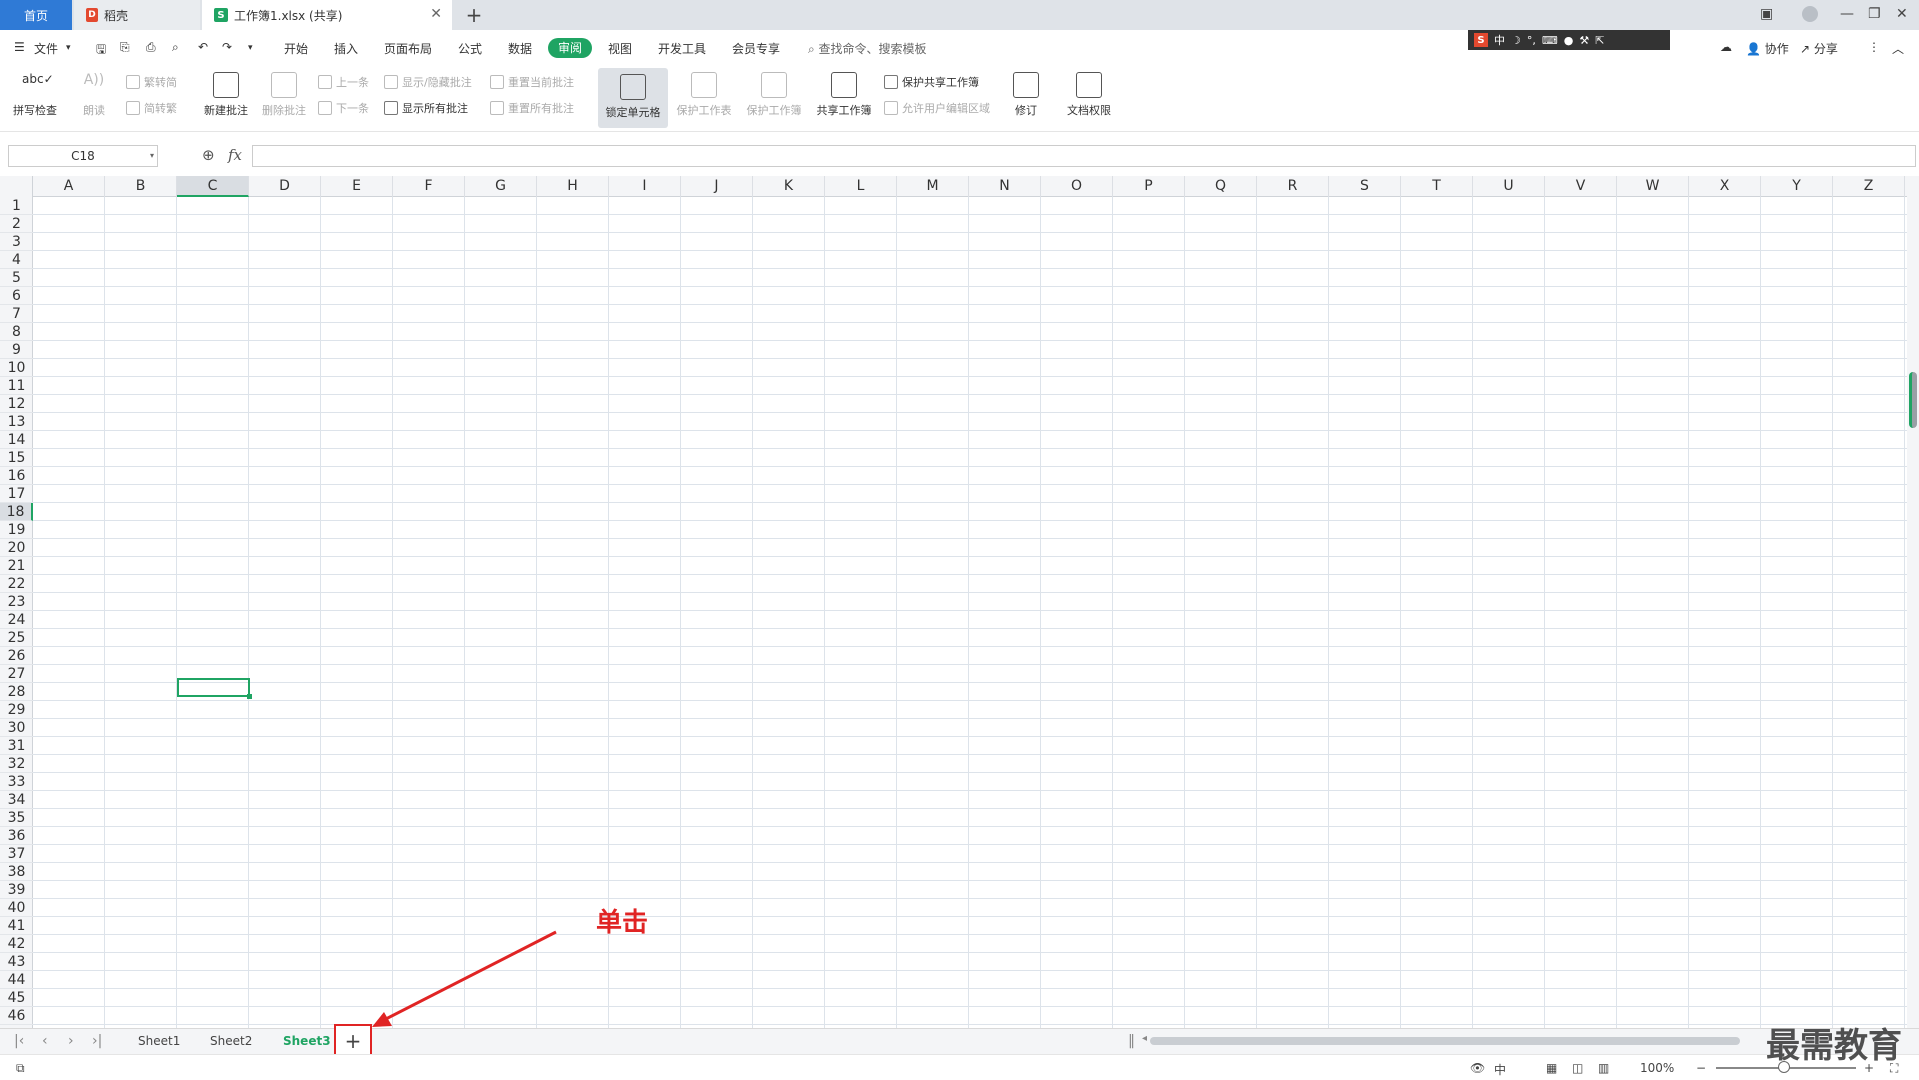 This screenshot has width=1919, height=1080. What do you see at coordinates (717, 186) in the screenshot?
I see `column-header-j: J` at bounding box center [717, 186].